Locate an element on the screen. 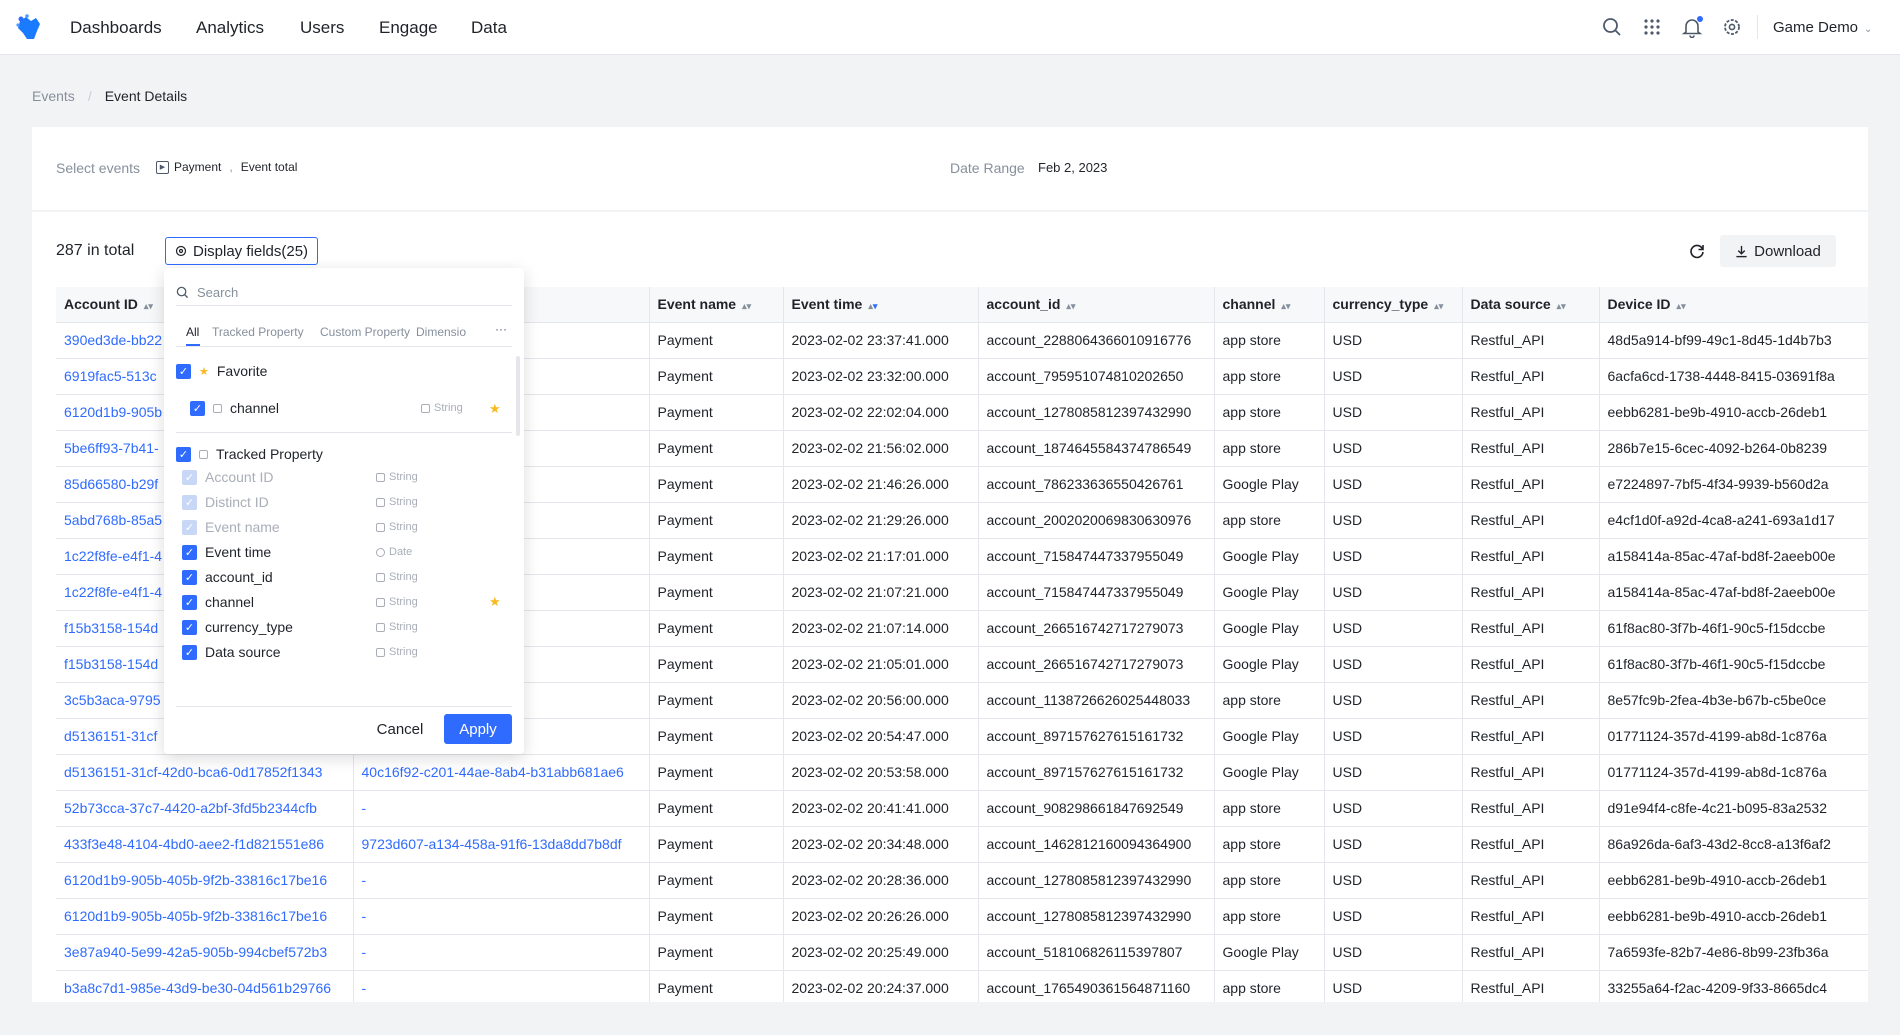 The width and height of the screenshot is (1900, 1035). table-cell: 2023-02-02 20:25:49.000 is located at coordinates (881, 952).